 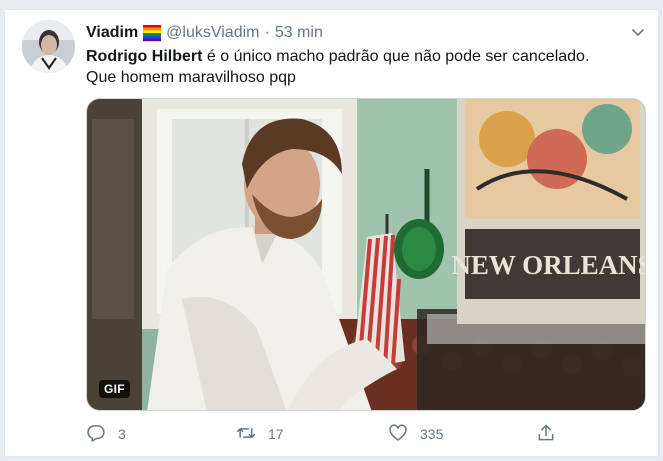 I want to click on reply-icon, so click(x=96, y=434).